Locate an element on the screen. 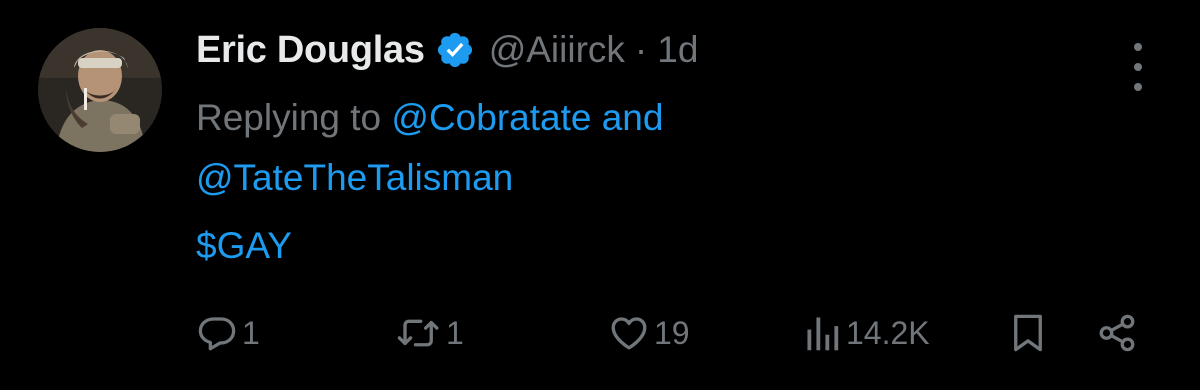 The image size is (1200, 390). bookmark-button is located at coordinates (1028, 333).